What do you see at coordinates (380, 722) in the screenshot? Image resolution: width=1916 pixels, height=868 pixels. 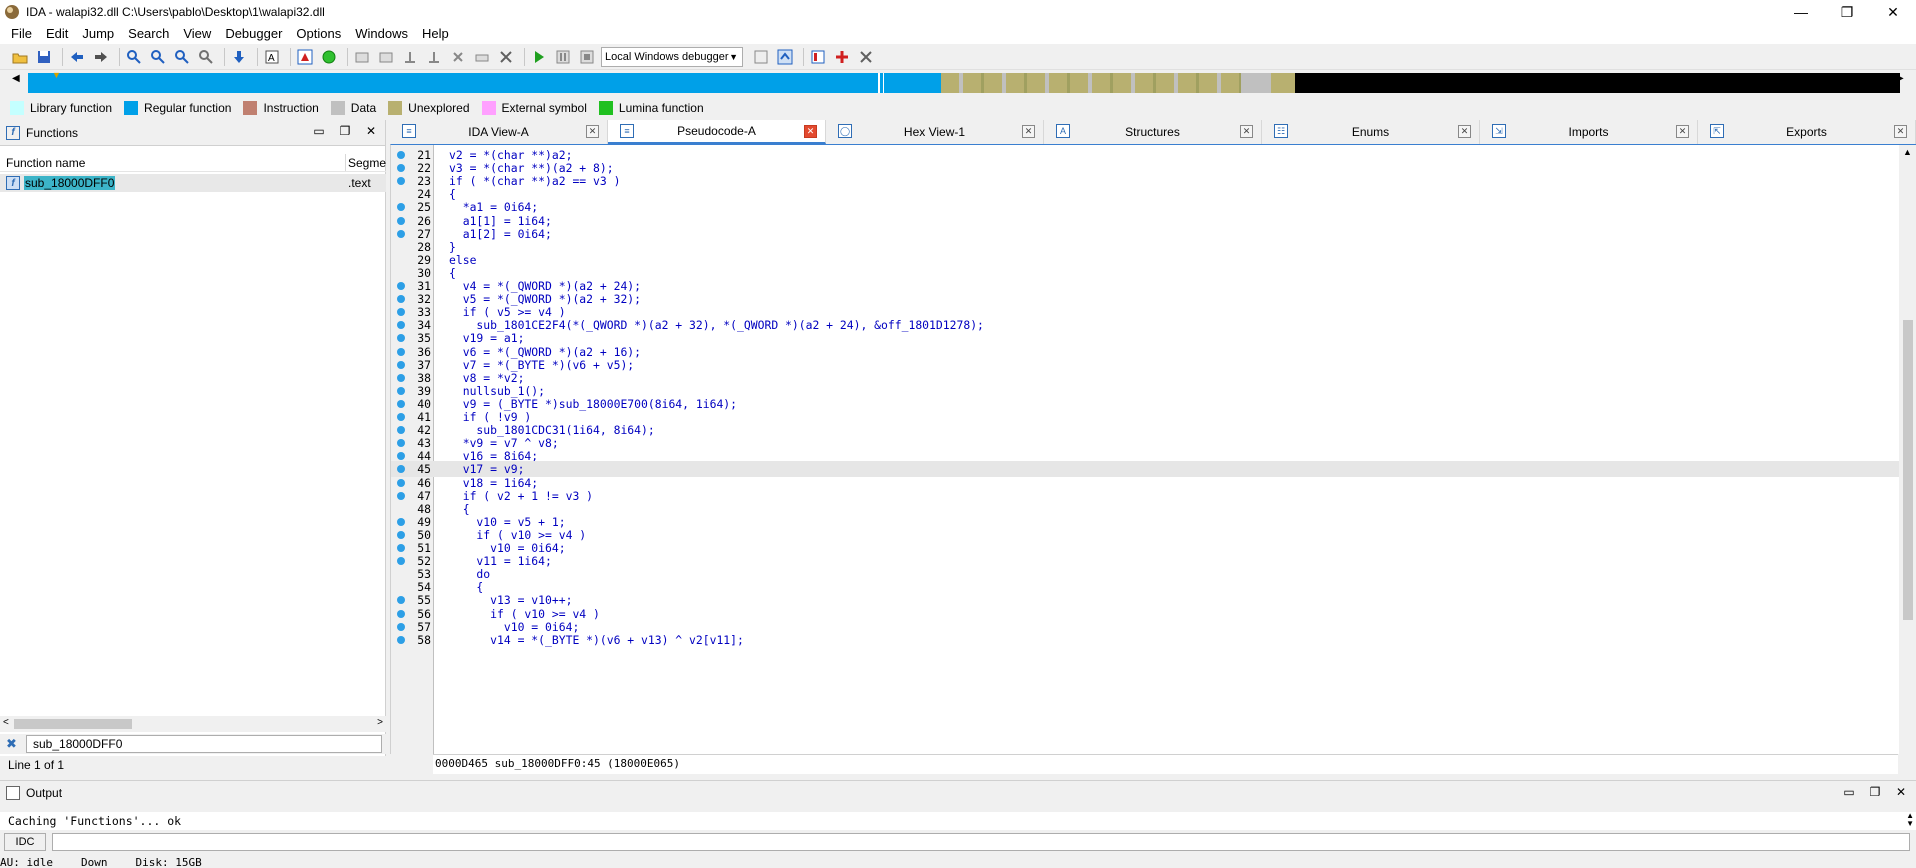 I see `scroll-right-icon: >` at bounding box center [380, 722].